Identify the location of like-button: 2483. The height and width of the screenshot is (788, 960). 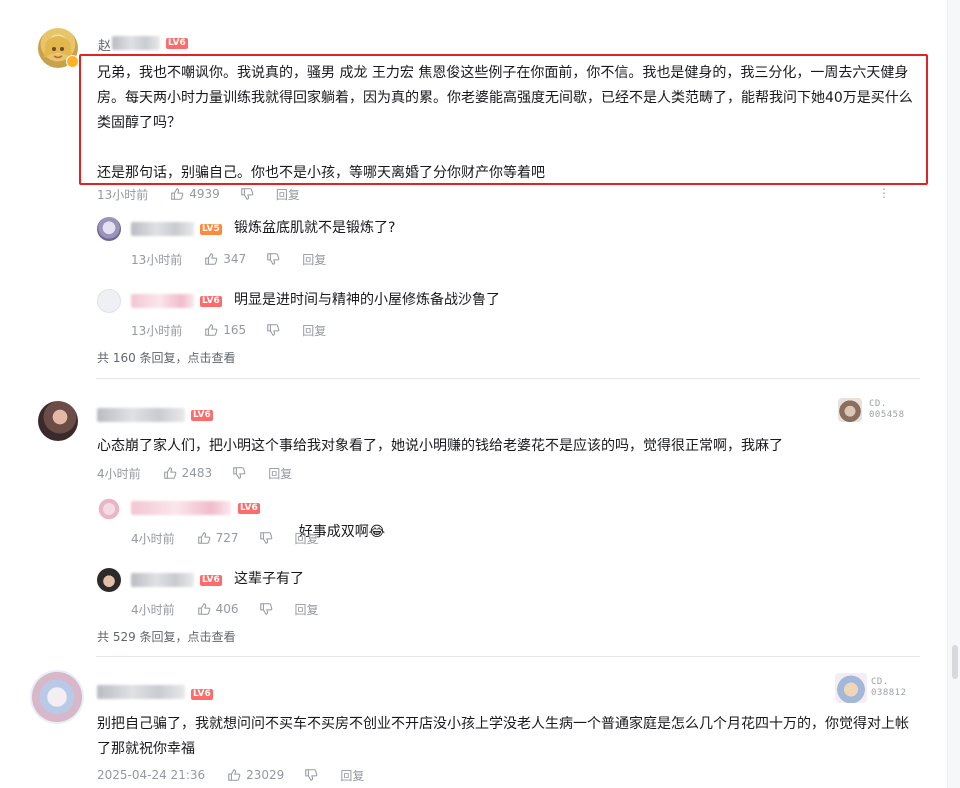
(188, 473).